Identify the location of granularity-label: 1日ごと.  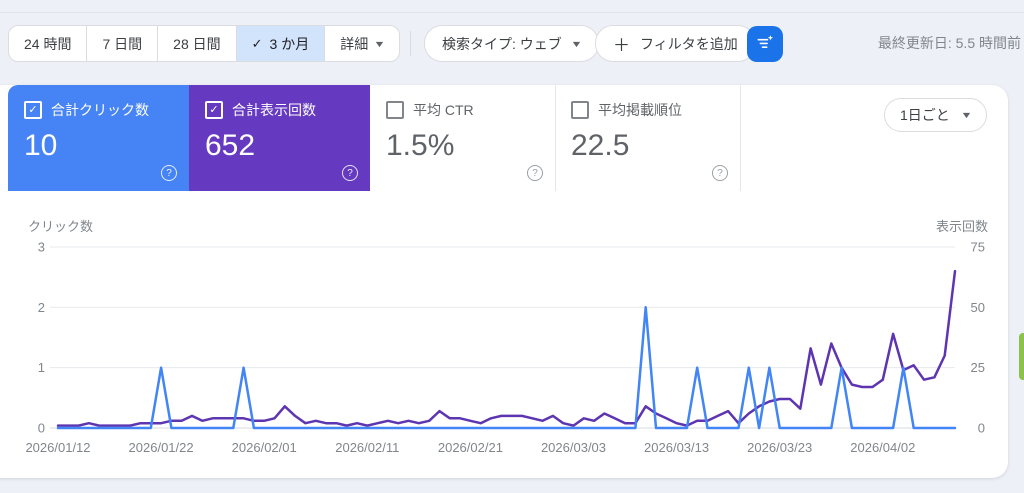
(925, 115).